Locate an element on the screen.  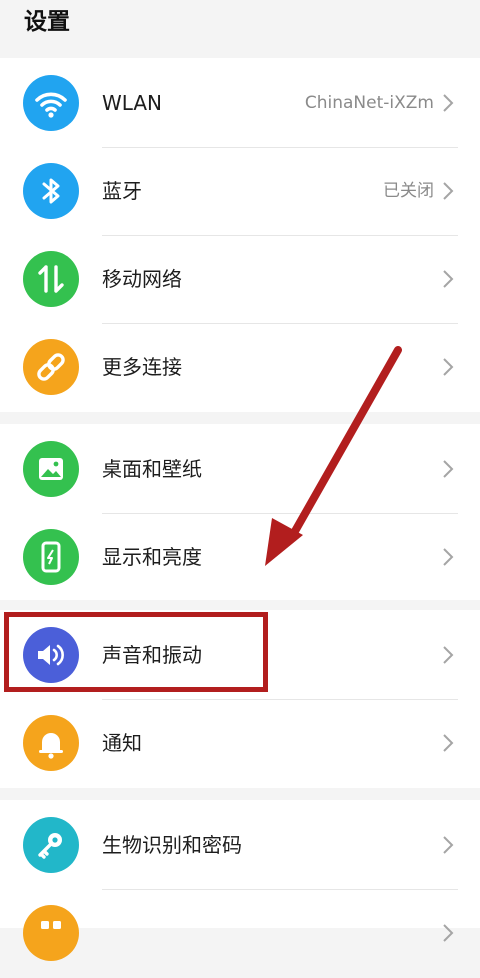
settings-item-desktop-wallpaper: 桌面和壁纸 is located at coordinates (240, 469).